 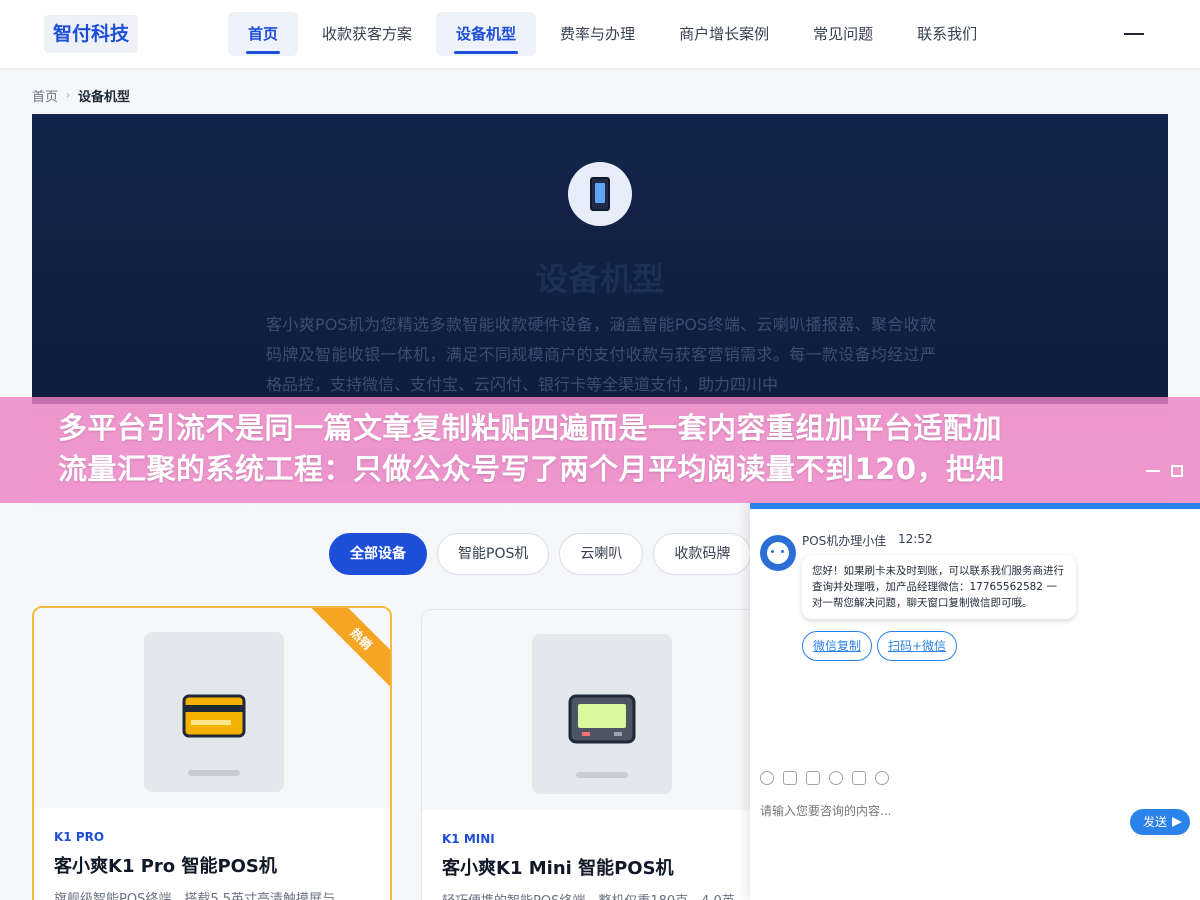 I want to click on device-filter-tabs: 全部设备 智能POS机 云喇叭 收款码牌, so click(x=540, y=554).